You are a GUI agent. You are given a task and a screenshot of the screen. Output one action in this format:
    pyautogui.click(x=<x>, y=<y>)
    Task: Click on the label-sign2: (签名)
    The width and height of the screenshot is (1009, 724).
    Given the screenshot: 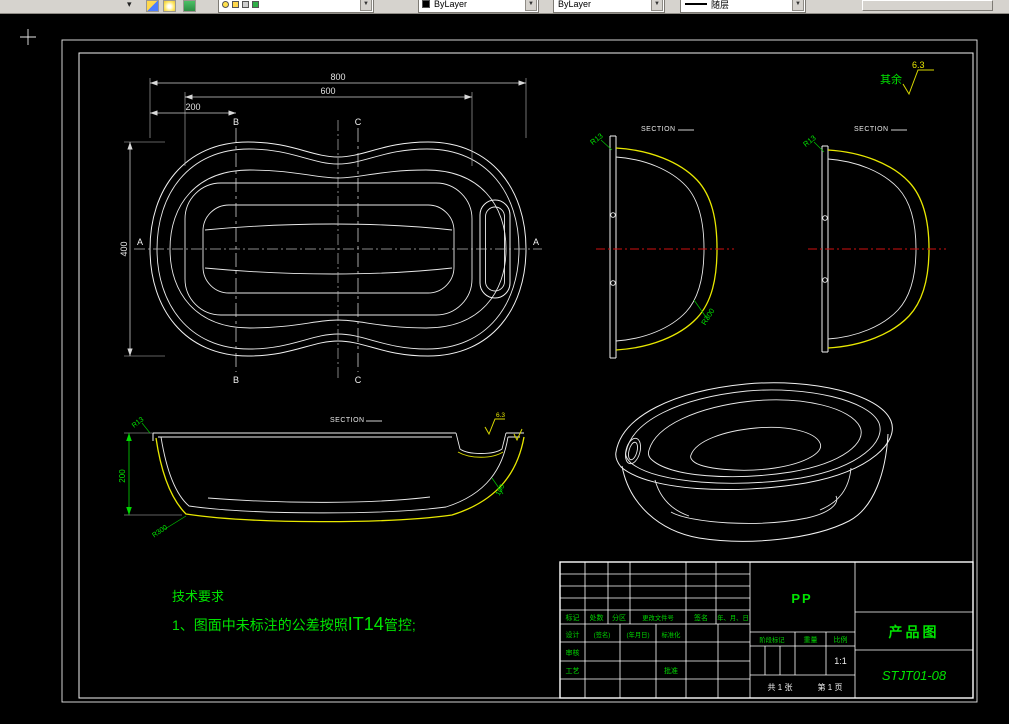 What is the action you would take?
    pyautogui.click(x=602, y=634)
    